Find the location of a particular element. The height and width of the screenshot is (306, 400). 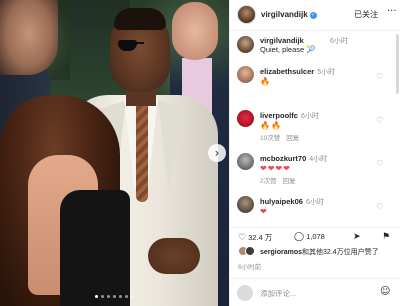

like-button: ♡ 32.4 万 is located at coordinates (255, 237).